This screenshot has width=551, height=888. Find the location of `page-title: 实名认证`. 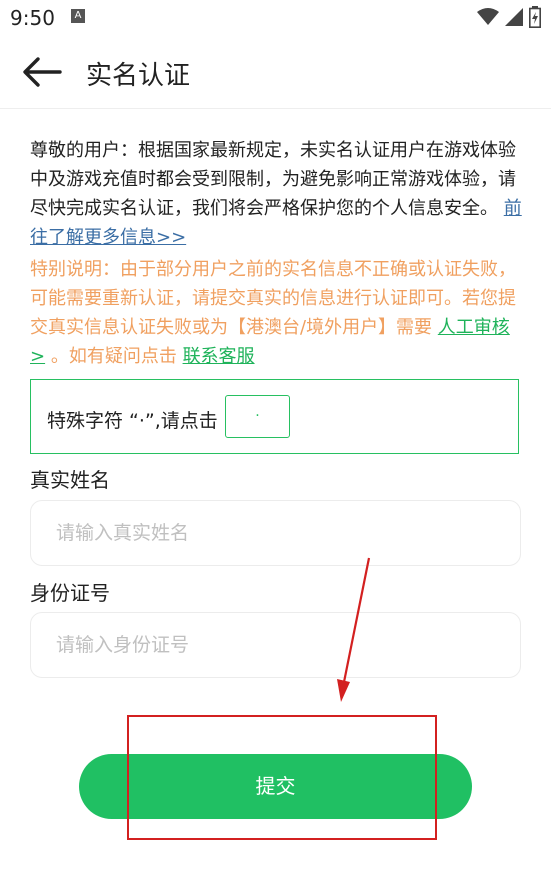

page-title: 实名认证 is located at coordinates (138, 76).